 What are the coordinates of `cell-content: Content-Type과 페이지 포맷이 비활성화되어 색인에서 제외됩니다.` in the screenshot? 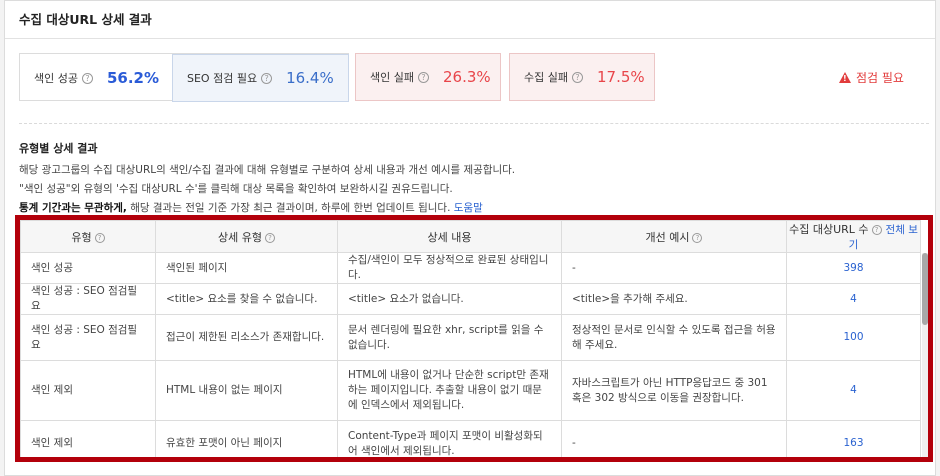 It's located at (449, 438).